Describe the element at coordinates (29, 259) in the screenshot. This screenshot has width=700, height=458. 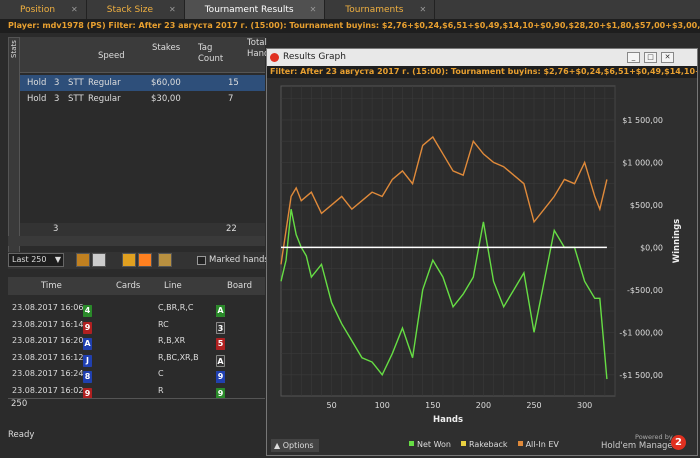
I see `range-select-value: Last 250` at that location.